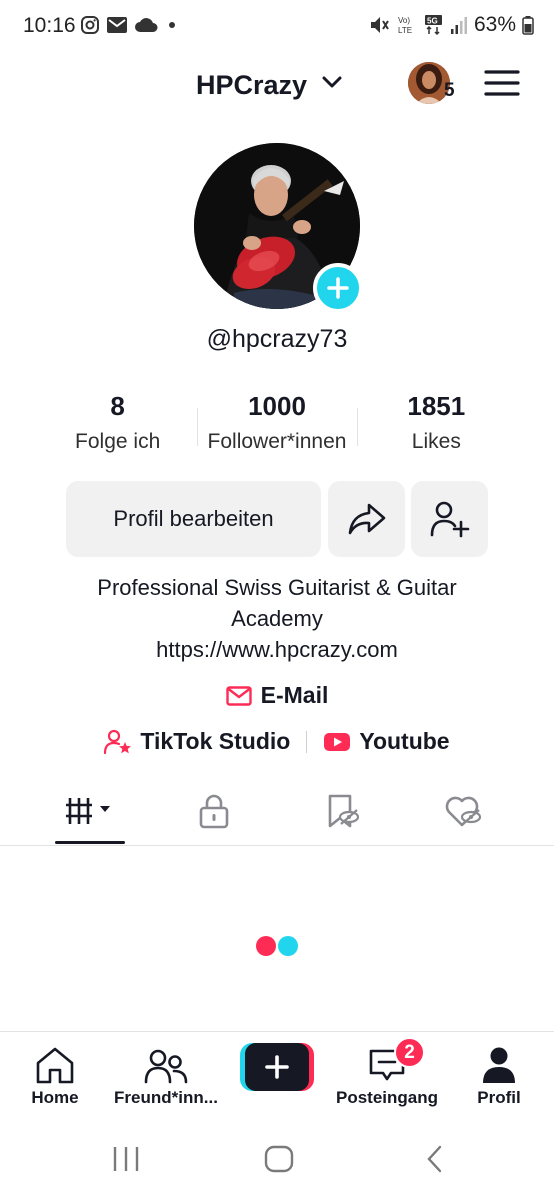 Image resolution: width=554 pixels, height=1200 pixels. I want to click on mute-icon, so click(379, 25).